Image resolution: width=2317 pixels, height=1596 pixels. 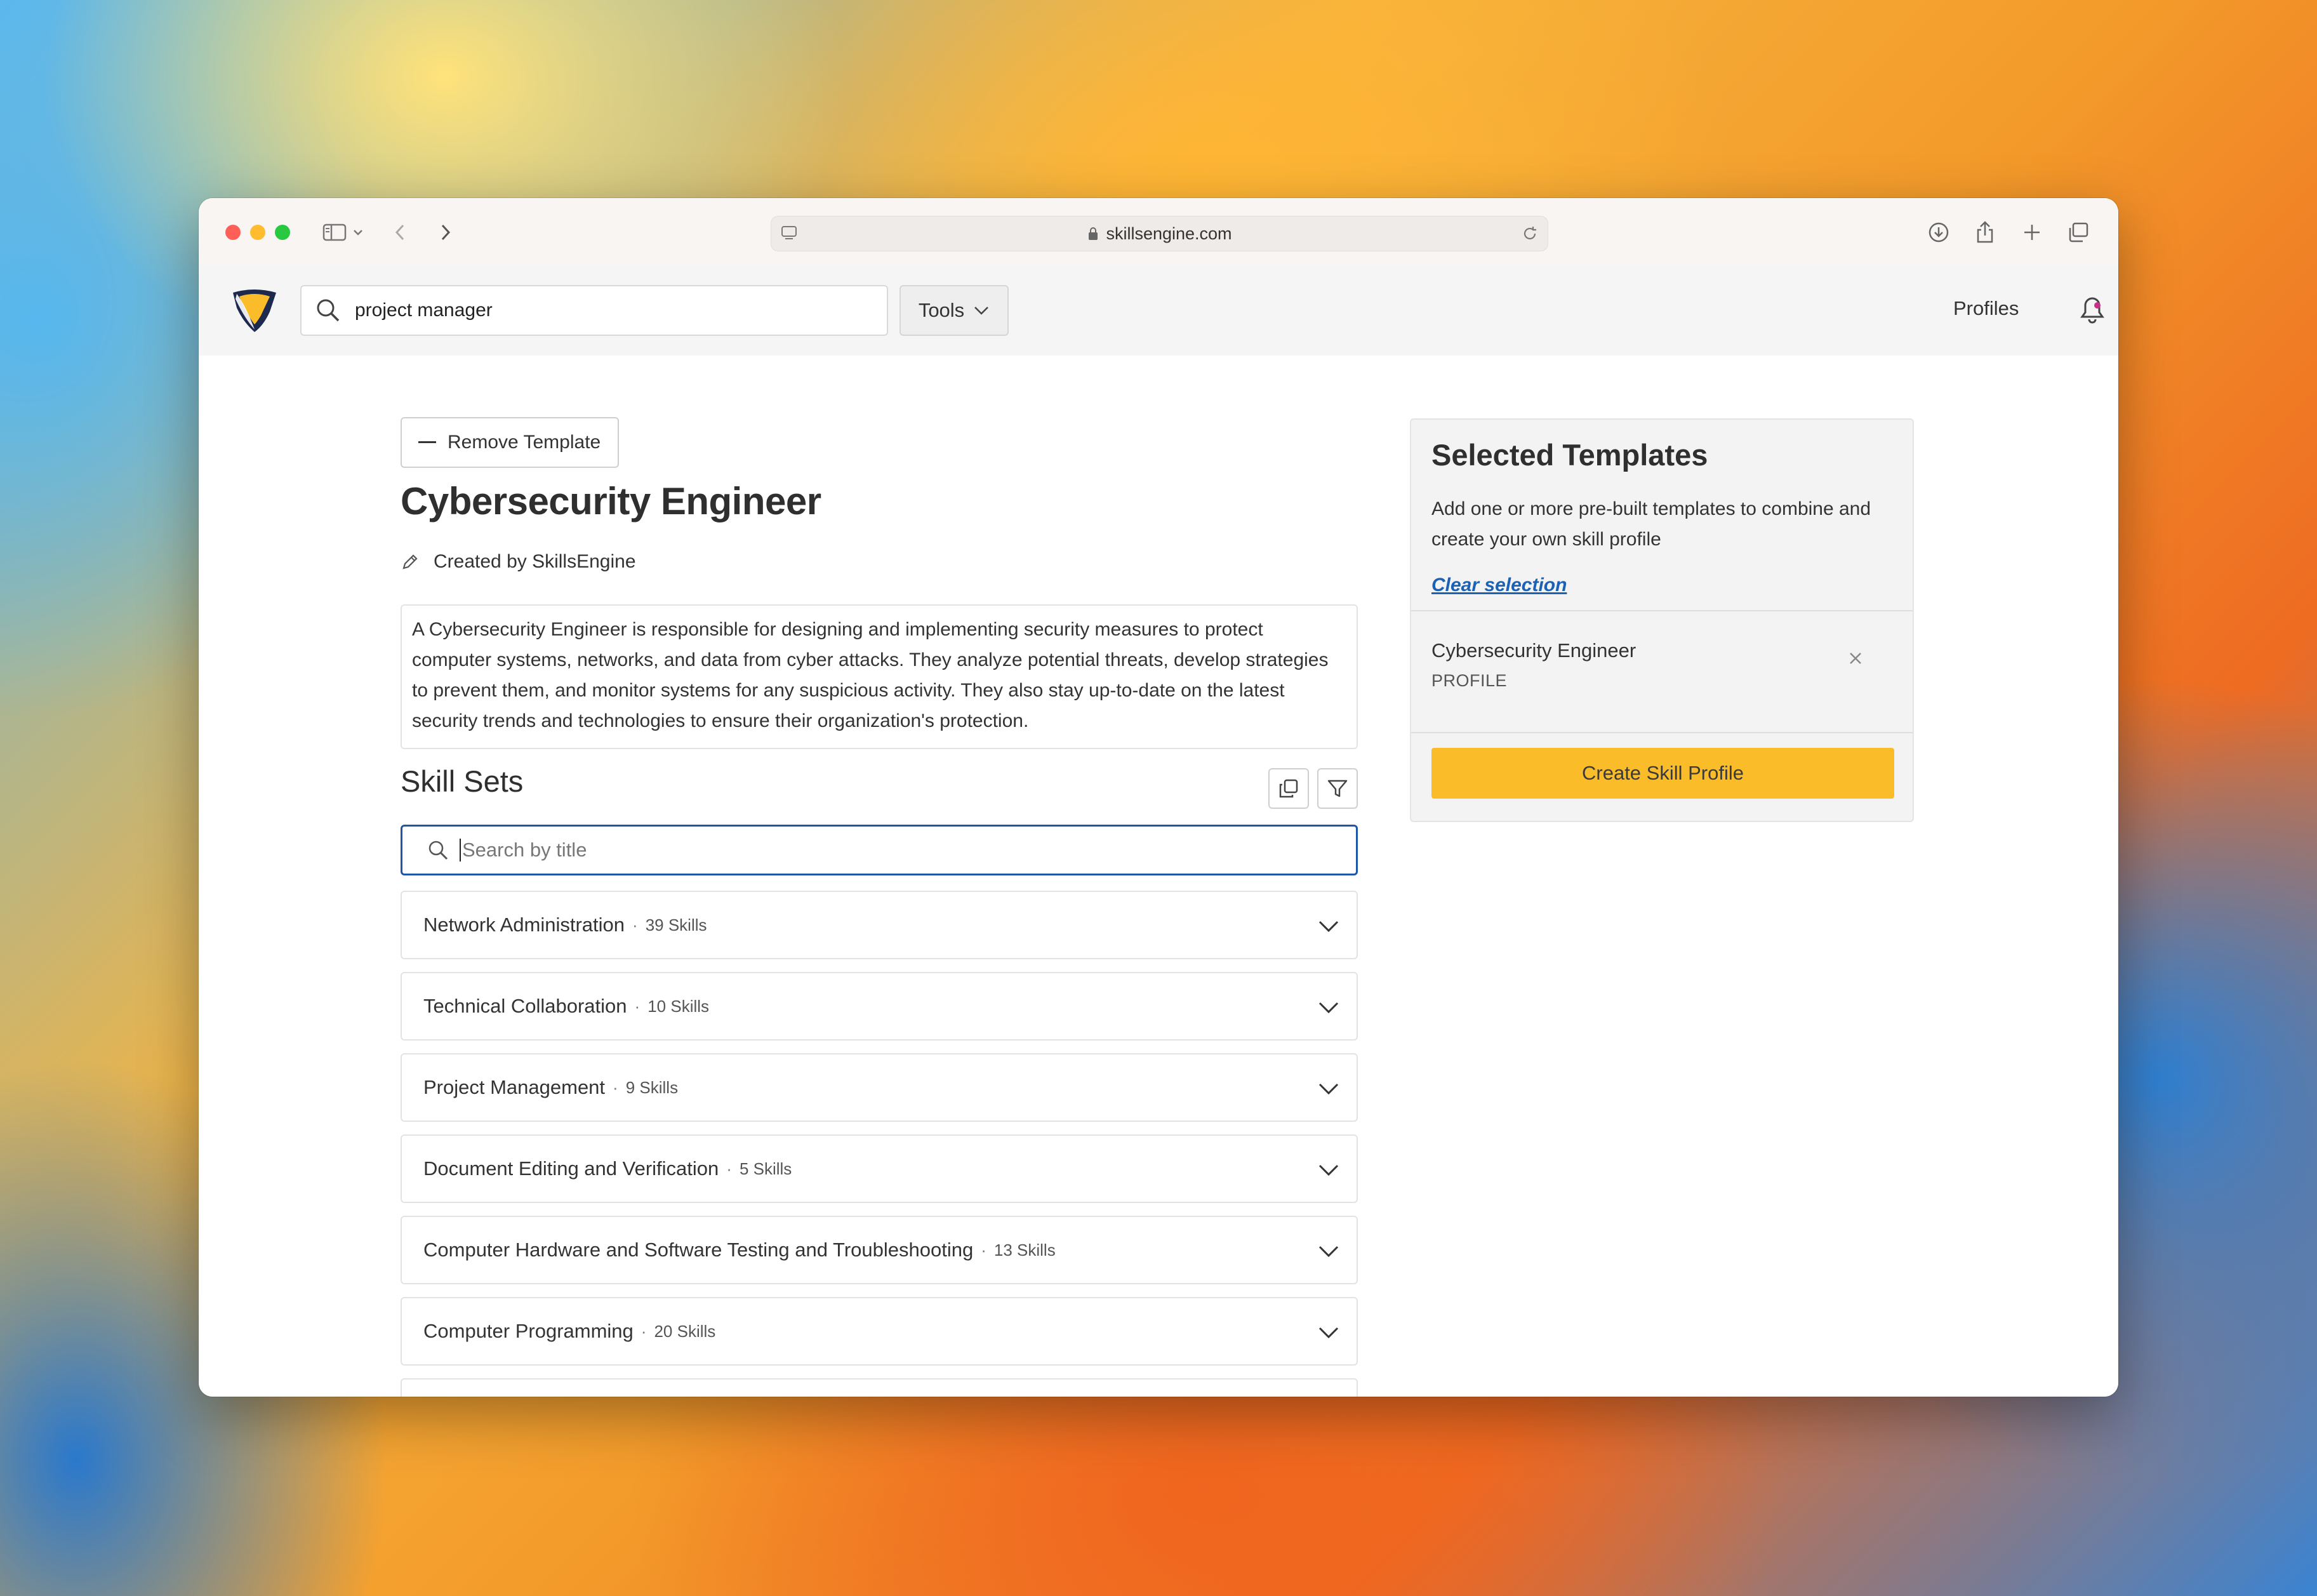 I want to click on filter-icon, so click(x=1337, y=789).